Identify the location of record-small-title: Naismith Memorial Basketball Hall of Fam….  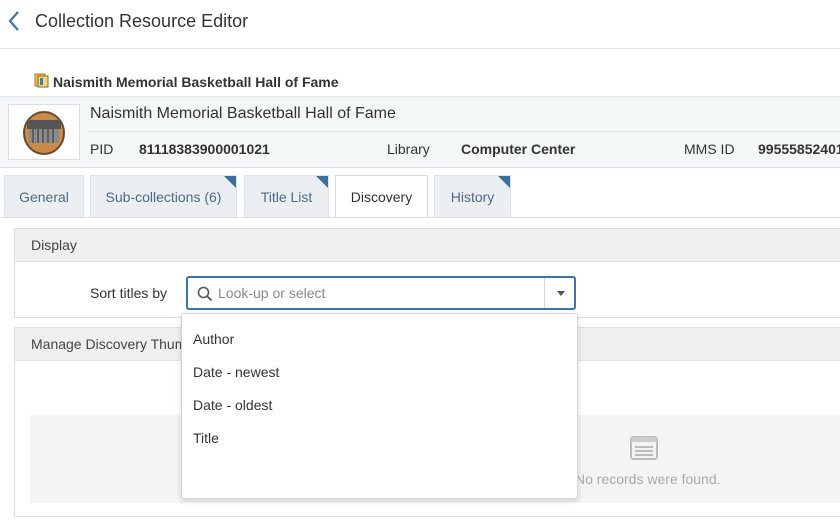
(196, 81).